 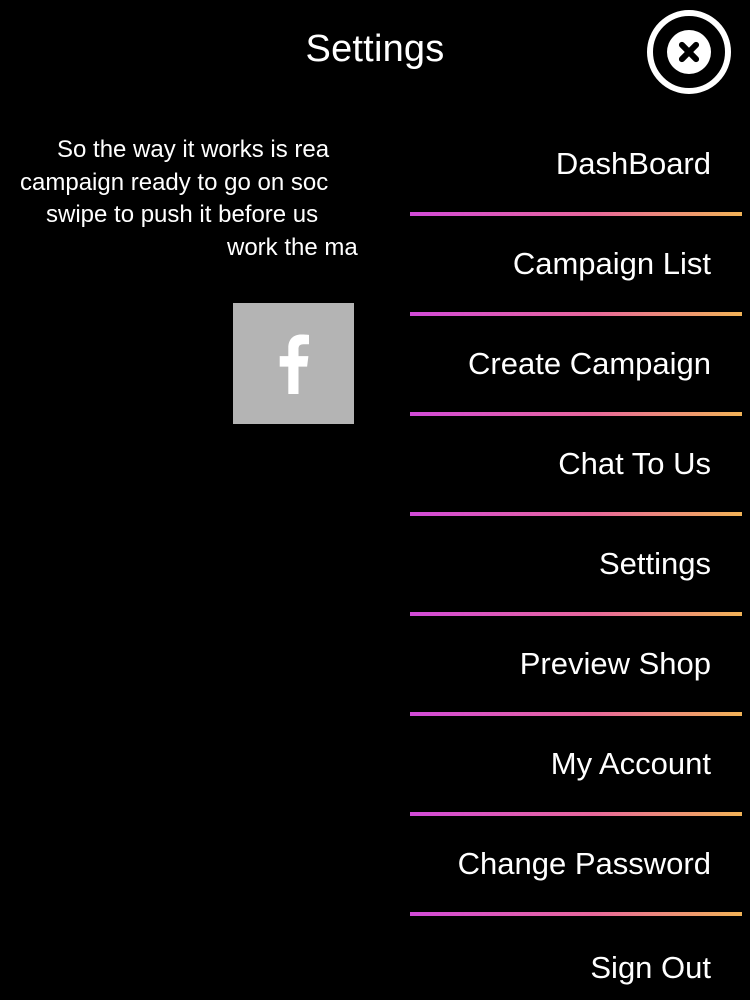 I want to click on menu-item-label: DashBoard, so click(x=633, y=163).